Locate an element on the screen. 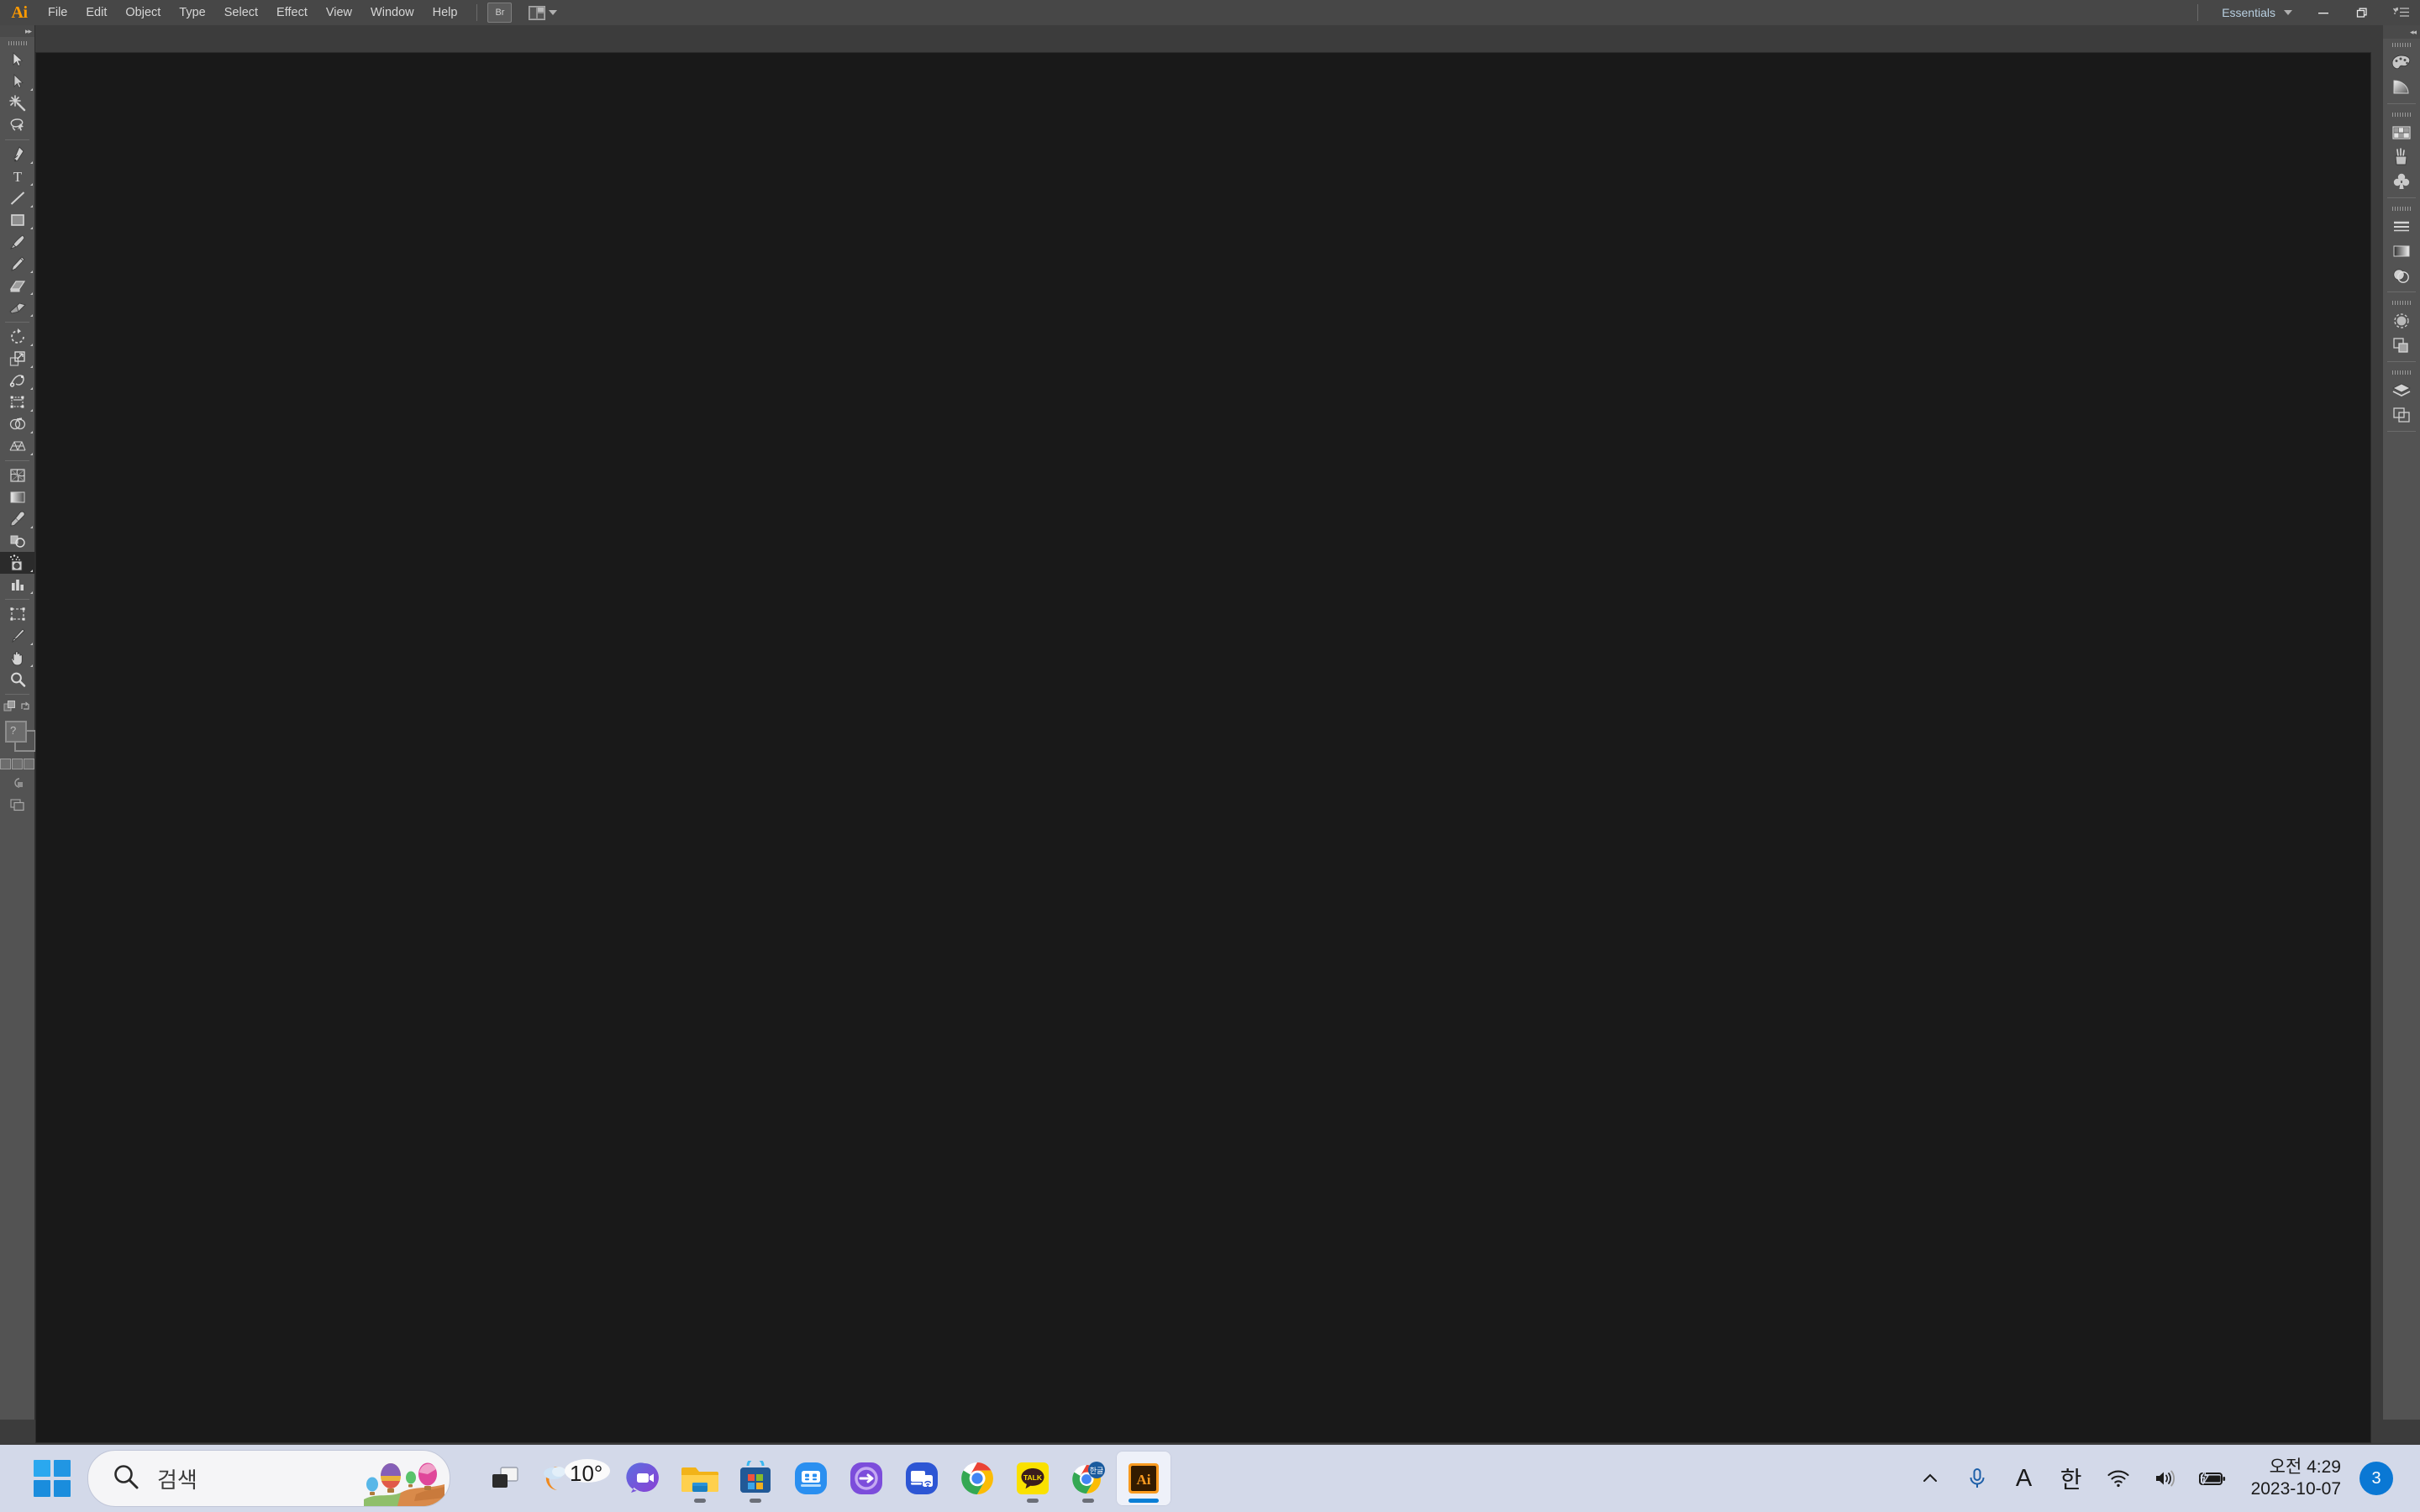  artboards-panel-icon is located at coordinates (2401, 414).